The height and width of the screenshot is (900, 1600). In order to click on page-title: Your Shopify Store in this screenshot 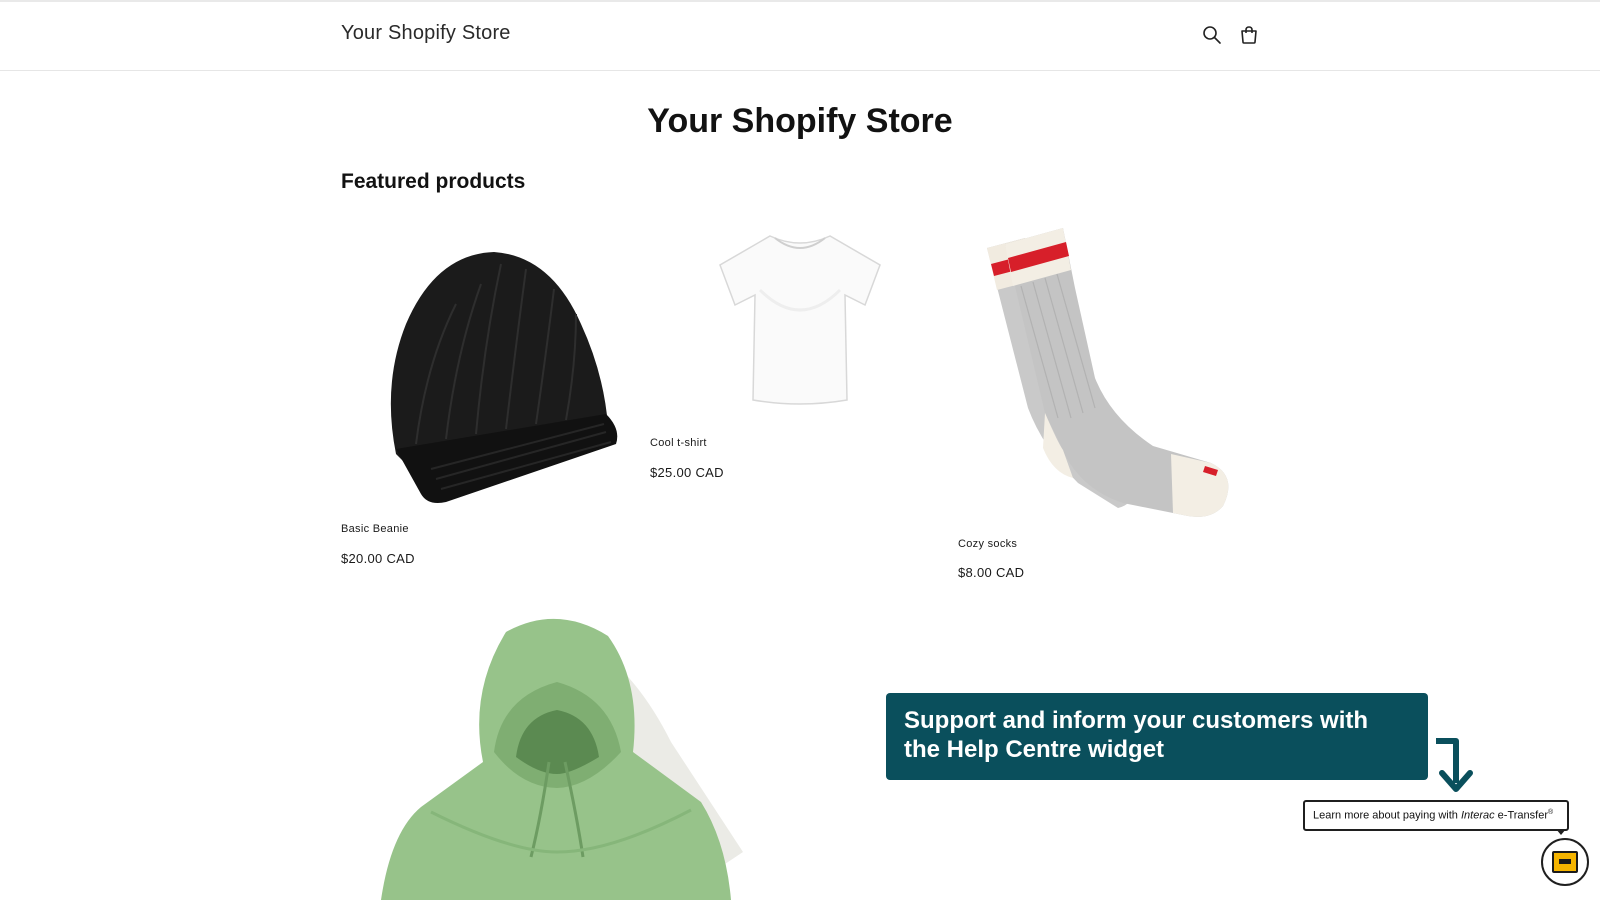, I will do `click(800, 121)`.